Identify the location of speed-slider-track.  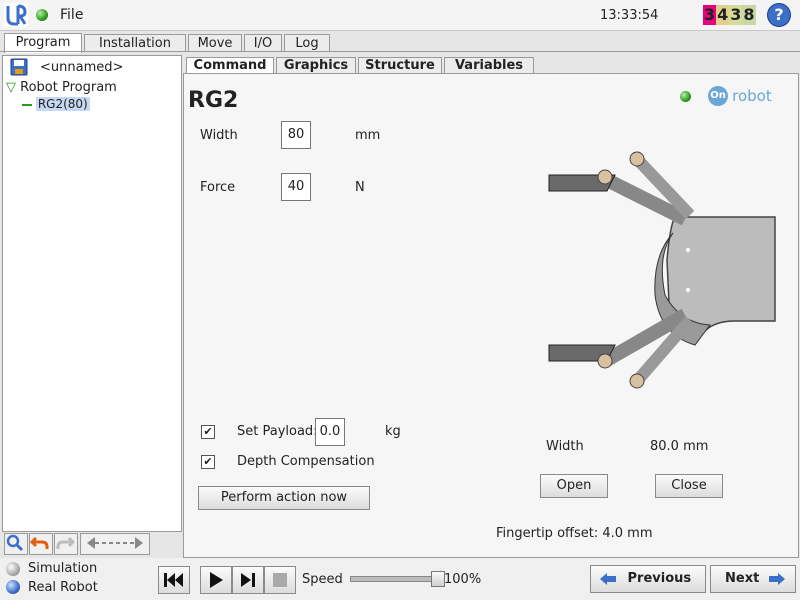
(397, 579).